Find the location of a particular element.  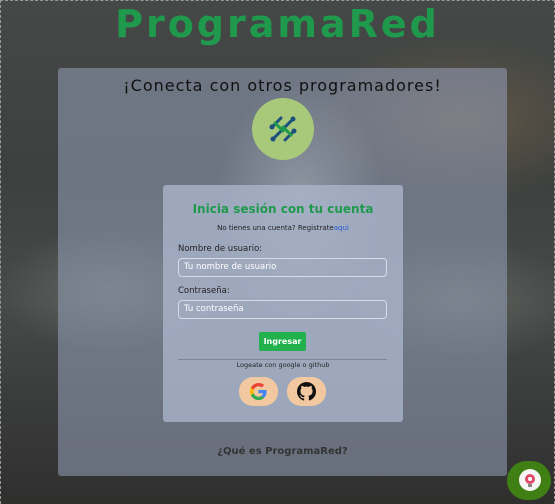

github-icon is located at coordinates (306, 391).